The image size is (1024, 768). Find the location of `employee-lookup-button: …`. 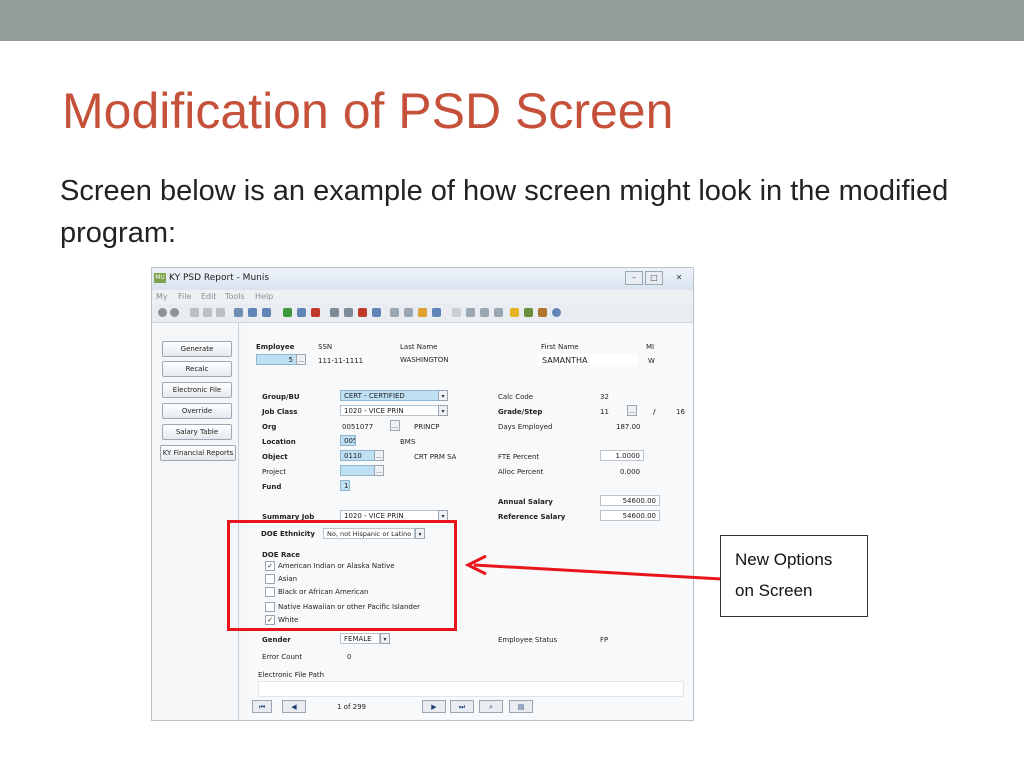

employee-lookup-button: … is located at coordinates (301, 359).